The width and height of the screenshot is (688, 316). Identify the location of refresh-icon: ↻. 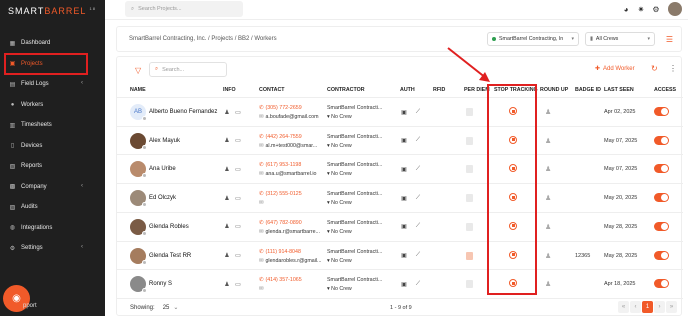
(654, 68).